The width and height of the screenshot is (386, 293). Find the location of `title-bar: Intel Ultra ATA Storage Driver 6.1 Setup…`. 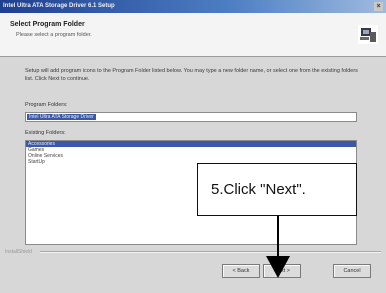

title-bar: Intel Ultra ATA Storage Driver 6.1 Setup… is located at coordinates (193, 6).